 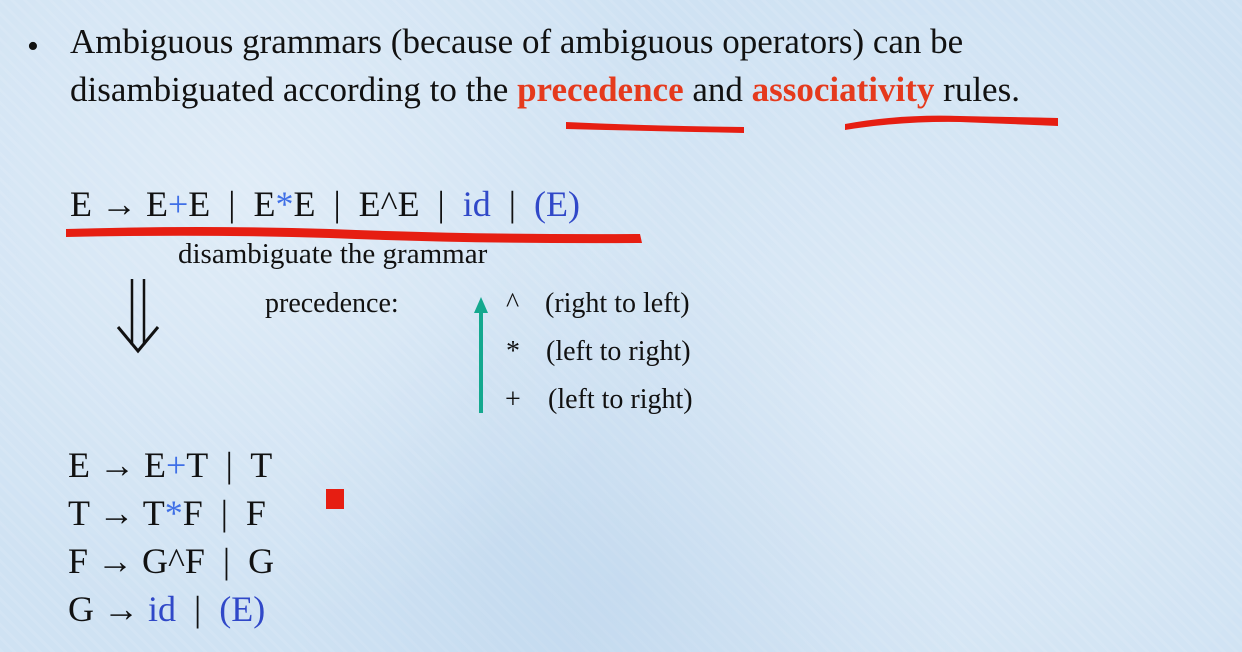 I want to click on underline-associativity, so click(x=951, y=122).